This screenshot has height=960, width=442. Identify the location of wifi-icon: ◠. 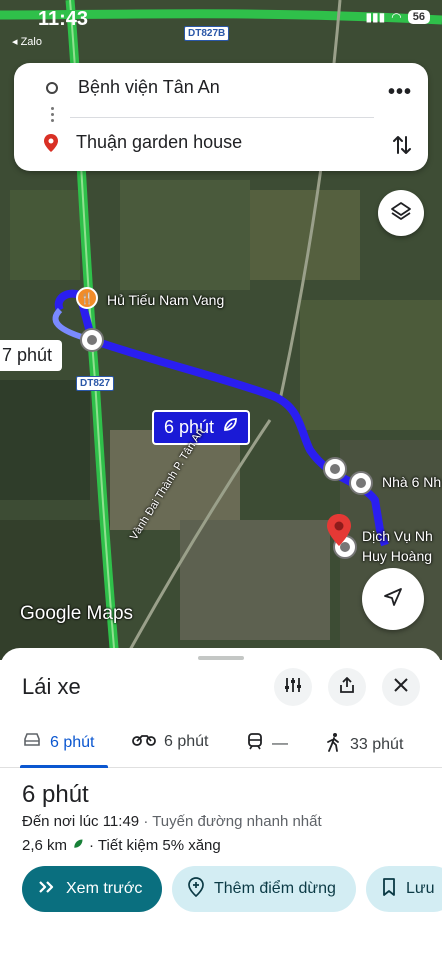
(396, 17).